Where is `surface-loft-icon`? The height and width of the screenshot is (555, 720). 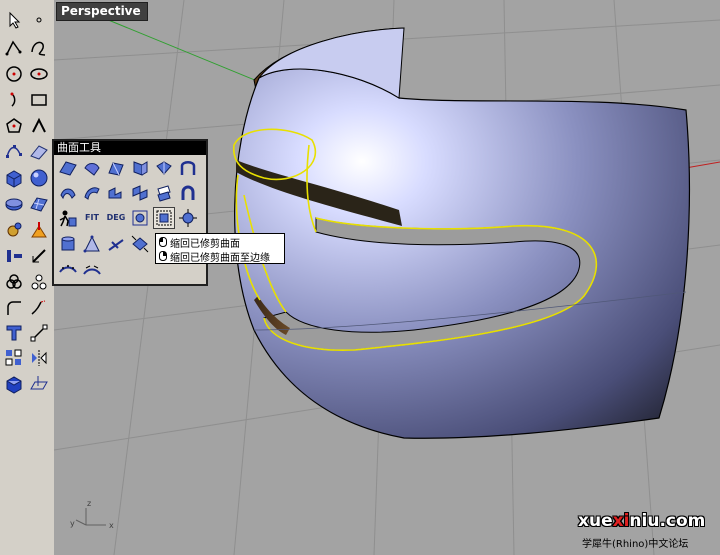
surface-loft-icon is located at coordinates (164, 168).